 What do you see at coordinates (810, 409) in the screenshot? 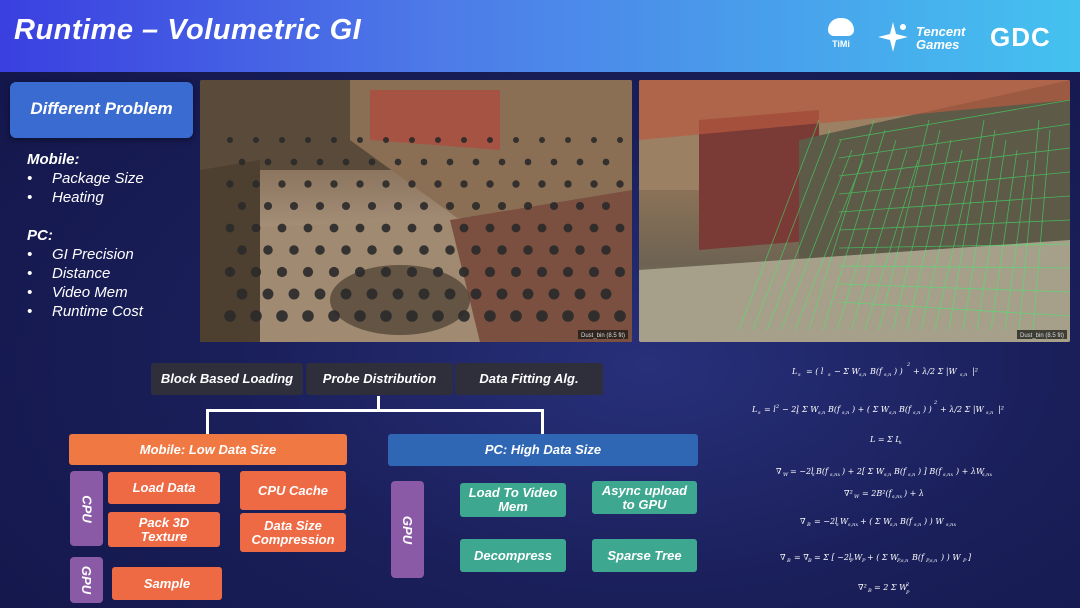
I see `svg-text: Σ W` at bounding box center [810, 409].